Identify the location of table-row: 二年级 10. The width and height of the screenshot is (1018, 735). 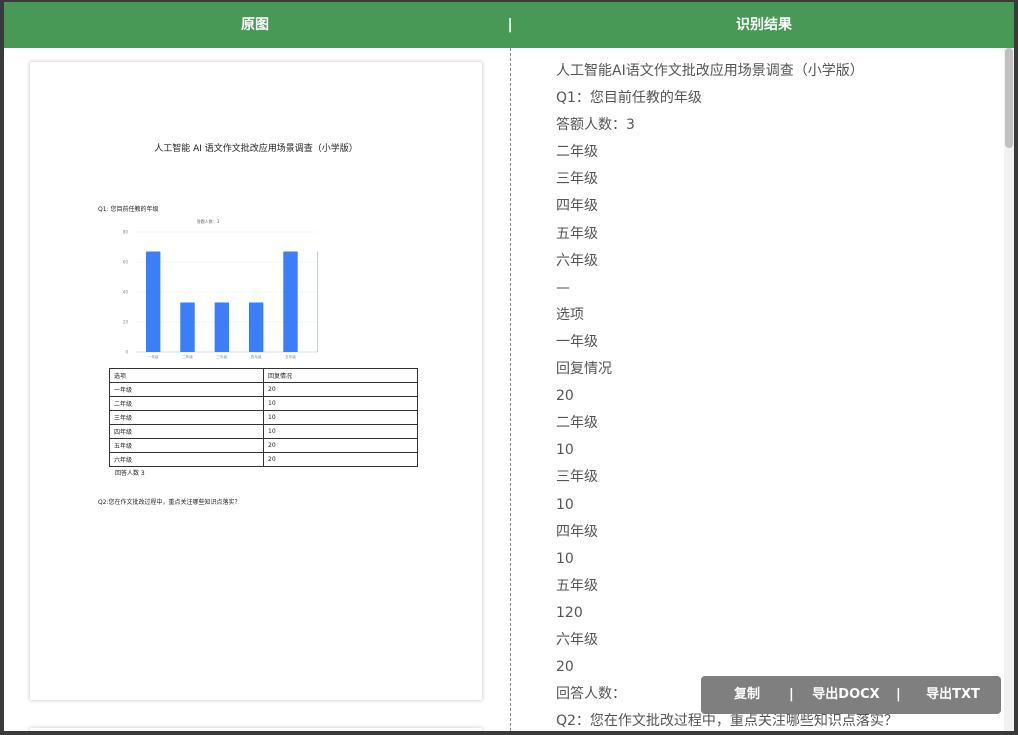
(263, 403).